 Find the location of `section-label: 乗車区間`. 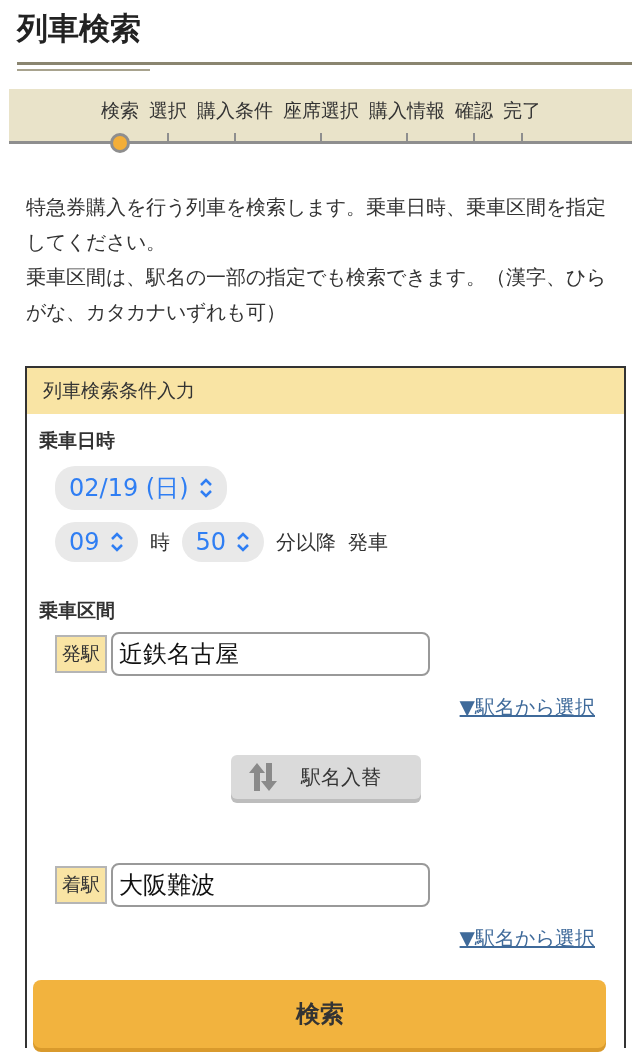

section-label: 乗車区間 is located at coordinates (77, 610).